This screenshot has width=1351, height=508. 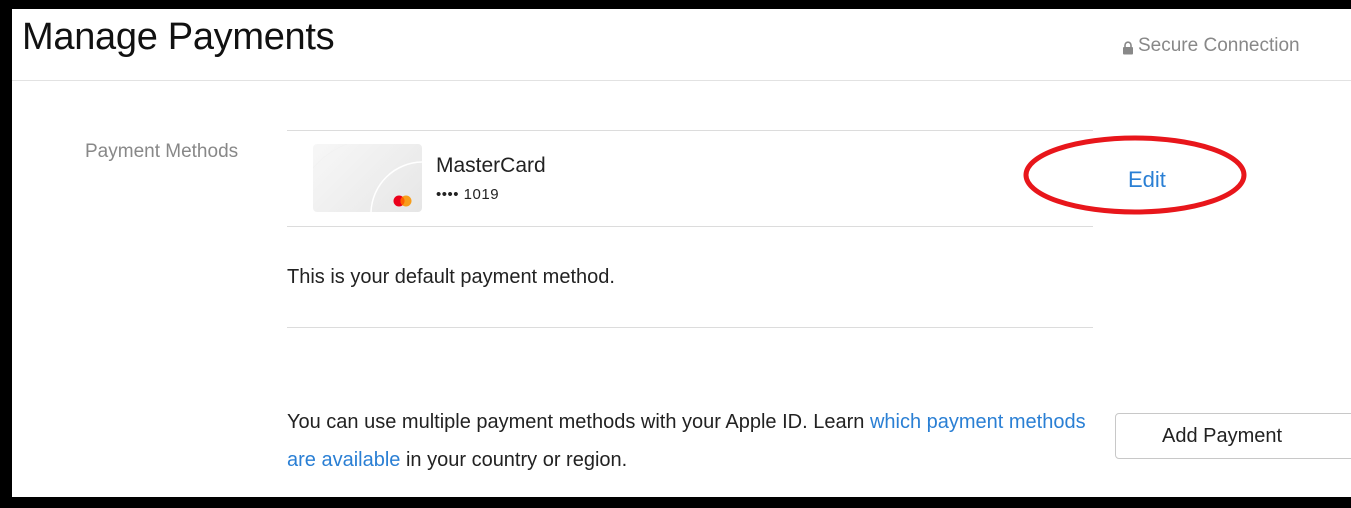 I want to click on secure-connection-indicator: Secure Connection, so click(x=1211, y=46).